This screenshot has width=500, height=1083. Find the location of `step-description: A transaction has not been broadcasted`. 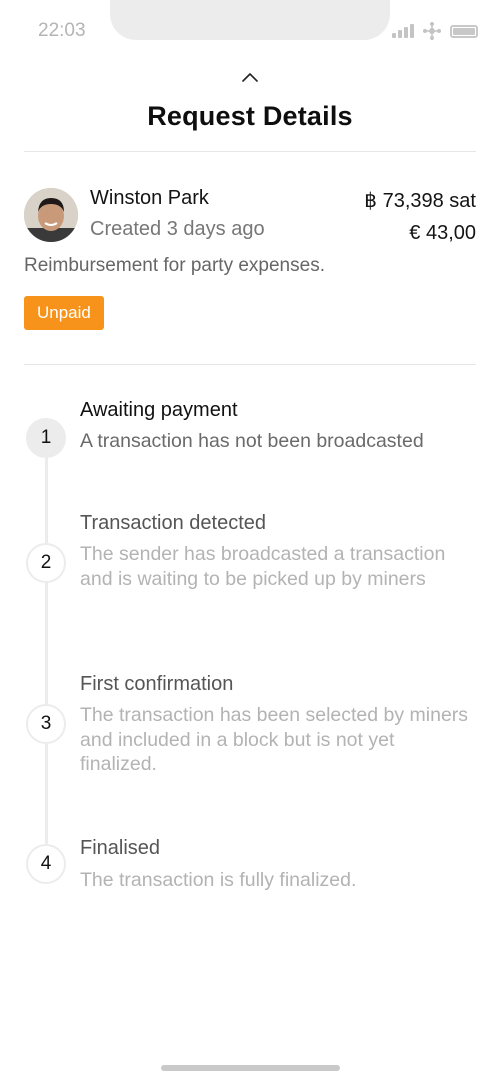

step-description: A transaction has not been broadcasted is located at coordinates (252, 441).